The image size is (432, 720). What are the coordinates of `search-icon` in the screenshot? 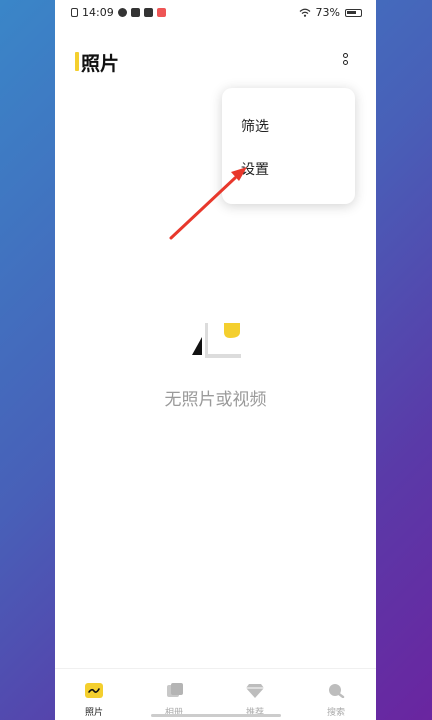 It's located at (337, 691).